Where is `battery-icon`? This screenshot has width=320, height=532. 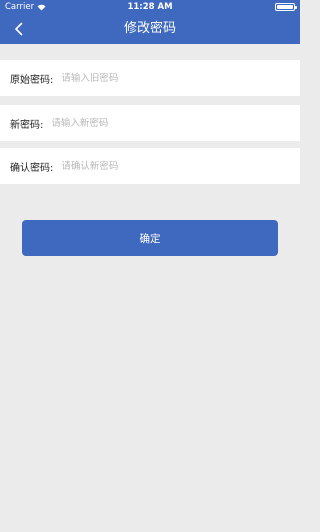
battery-icon is located at coordinates (286, 7).